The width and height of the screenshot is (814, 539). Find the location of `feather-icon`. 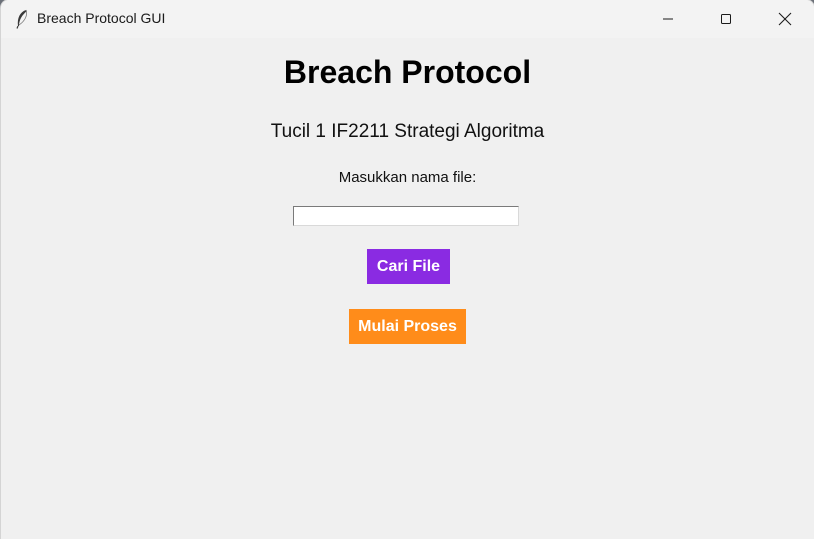

feather-icon is located at coordinates (21, 19).